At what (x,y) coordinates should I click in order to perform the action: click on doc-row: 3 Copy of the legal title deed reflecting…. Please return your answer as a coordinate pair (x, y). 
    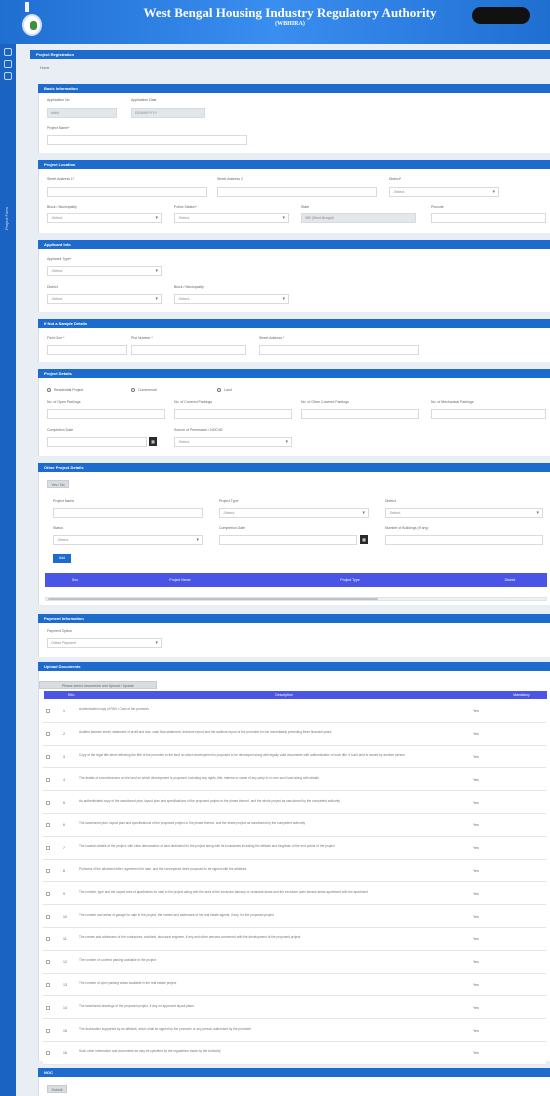
    Looking at the image, I should click on (294, 757).